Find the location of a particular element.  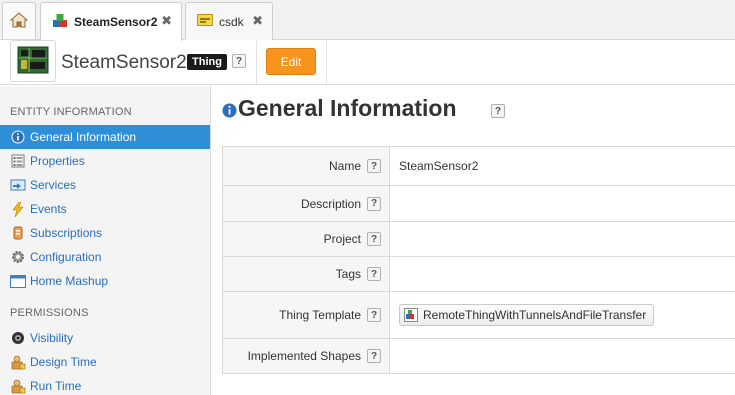

sidebar-item-design-time: Design Time is located at coordinates (105, 362).